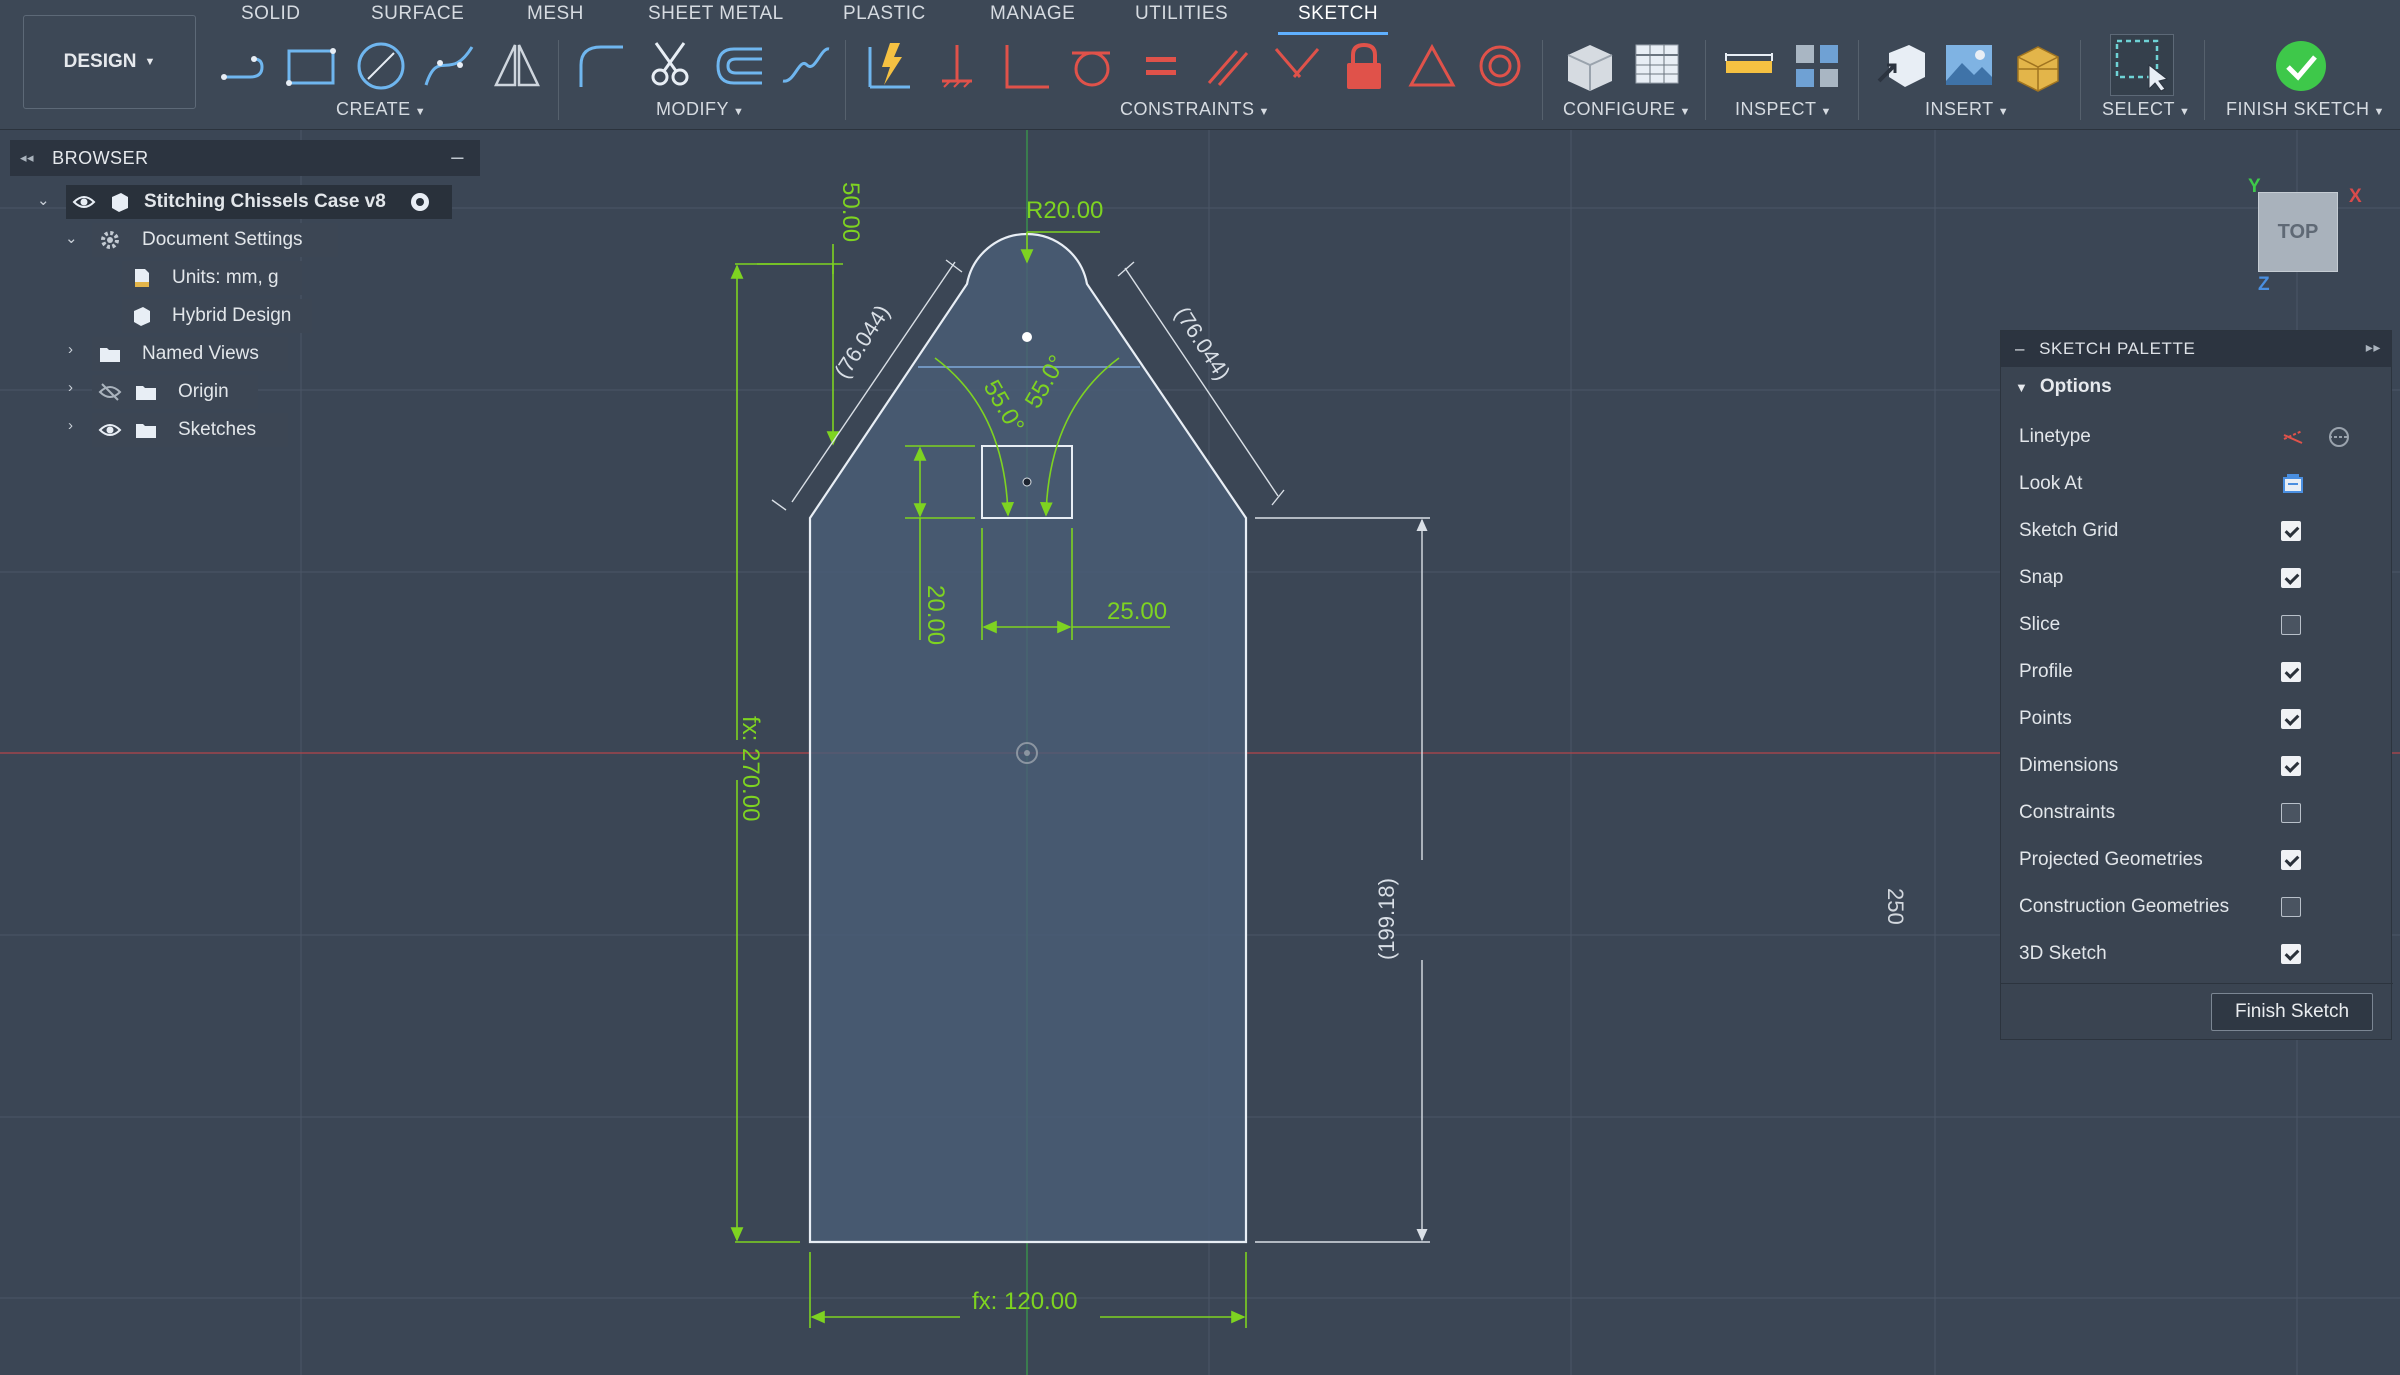 The image size is (2400, 1375). Describe the element at coordinates (1228, 66) in the screenshot. I see `parallel-icon` at that location.